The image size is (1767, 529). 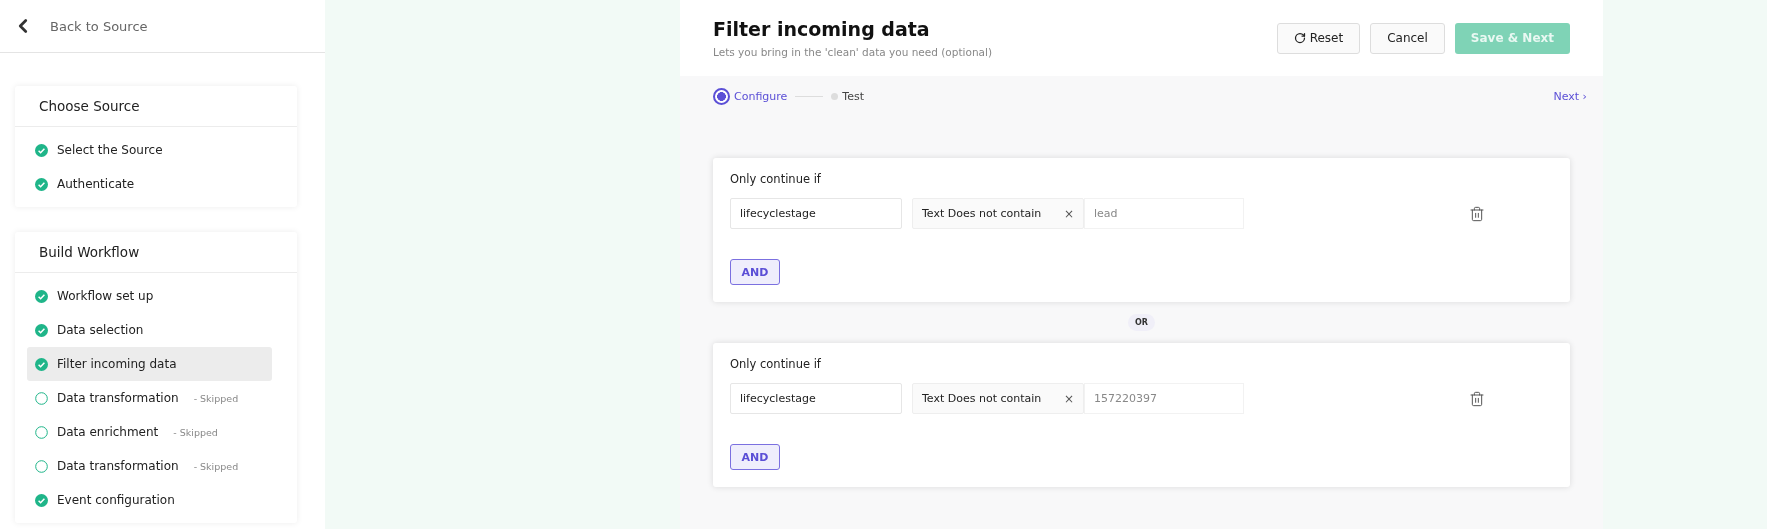 I want to click on value-field: lead, so click(x=1164, y=213).